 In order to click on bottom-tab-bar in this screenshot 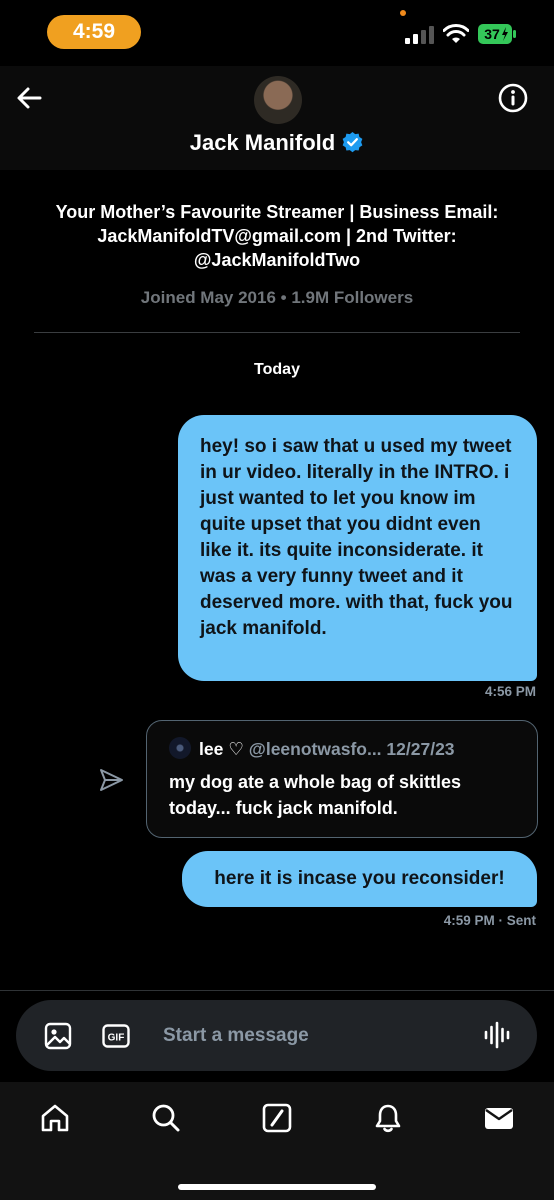, I will do `click(277, 1141)`.